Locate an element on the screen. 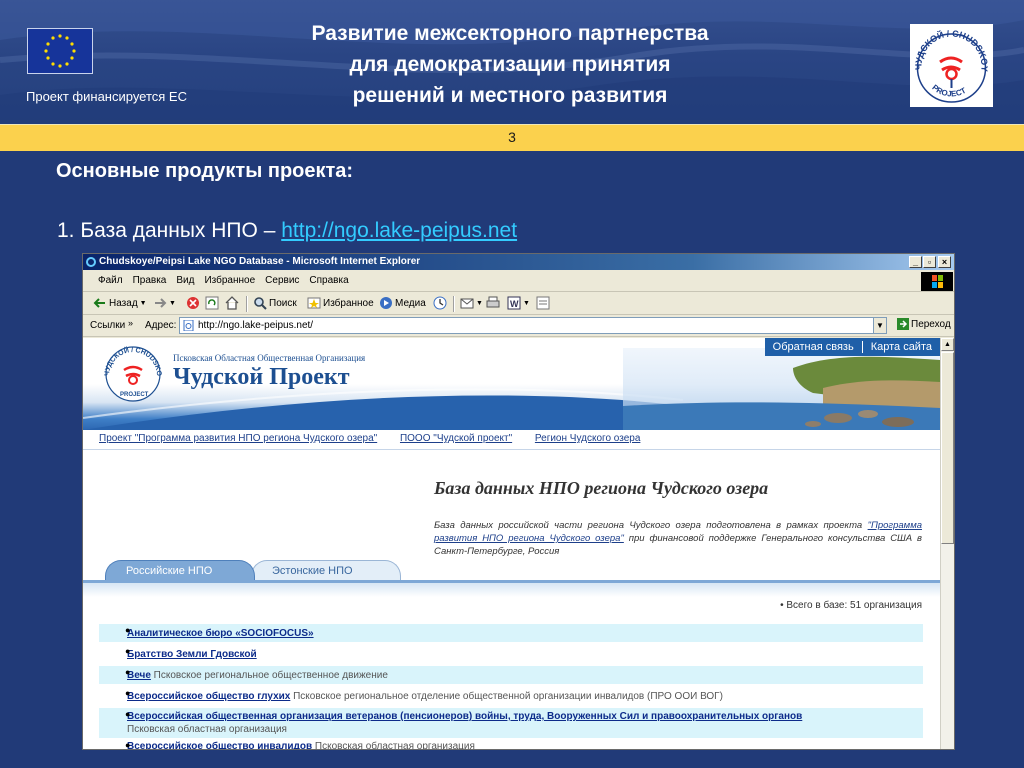 The height and width of the screenshot is (768, 1024). ngo-database-link: http://ngo.lake-peipus.net is located at coordinates (399, 230).